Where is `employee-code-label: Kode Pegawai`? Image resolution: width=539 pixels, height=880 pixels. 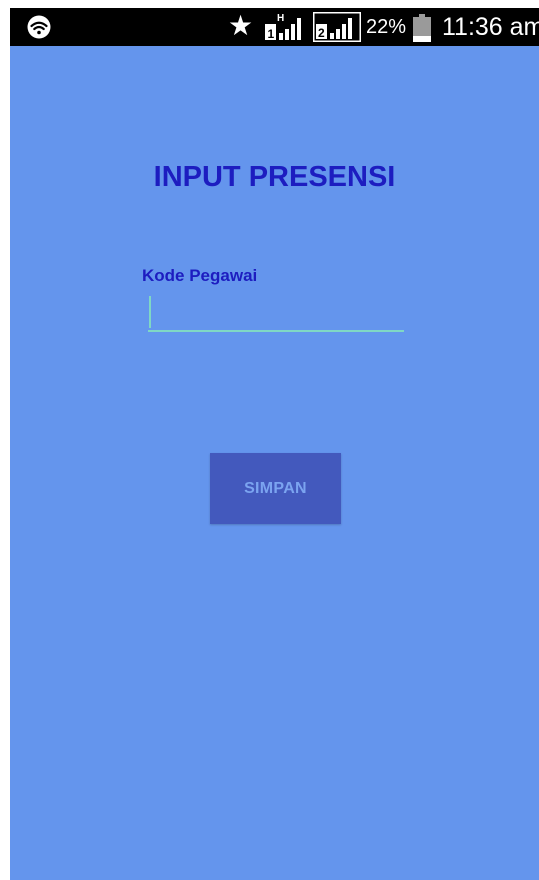 employee-code-label: Kode Pegawai is located at coordinates (200, 275).